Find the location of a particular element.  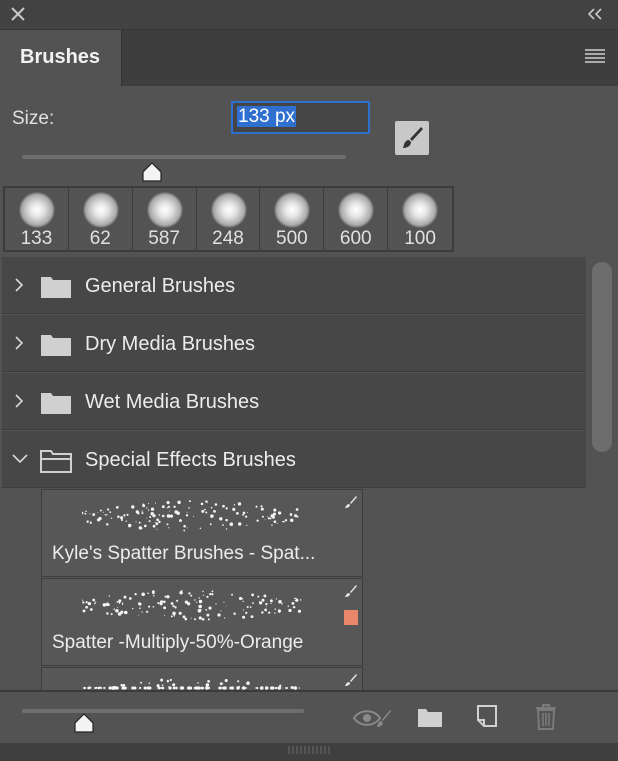

scrollbar-thumb is located at coordinates (602, 357).